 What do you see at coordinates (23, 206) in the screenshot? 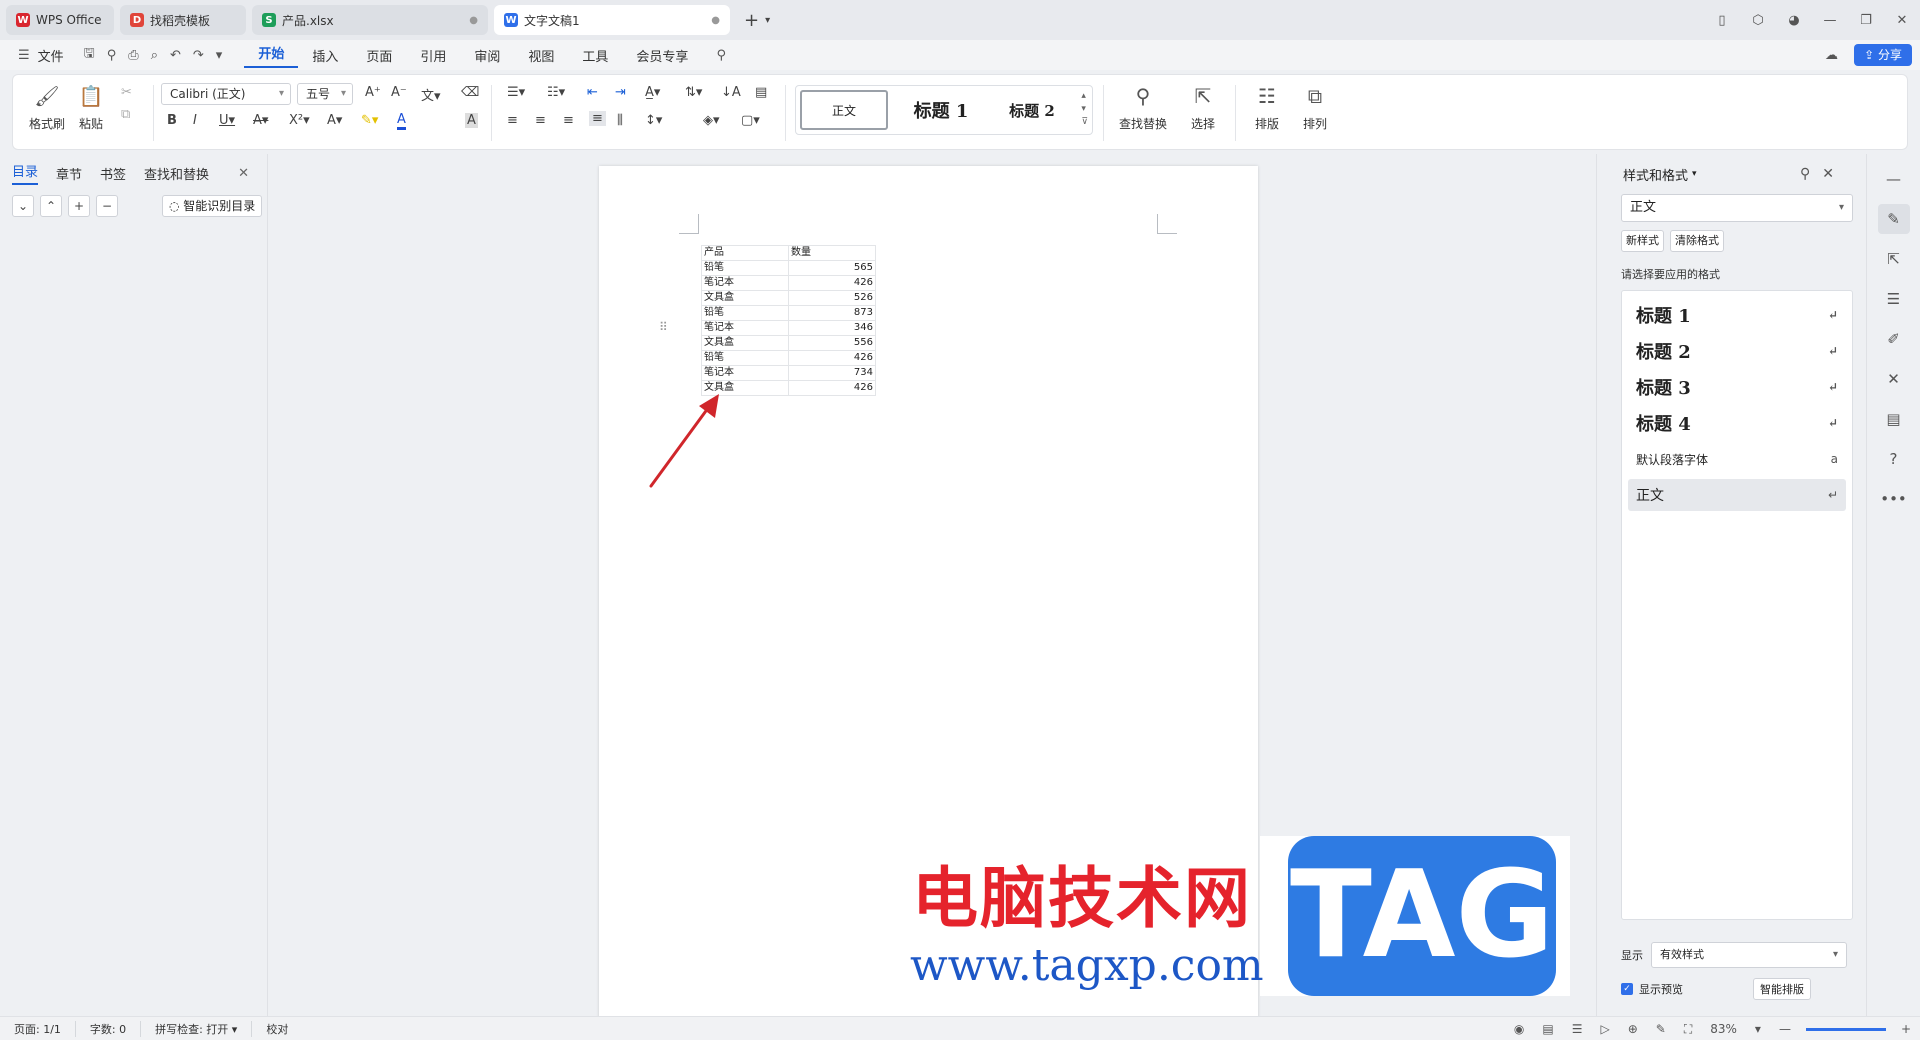
I see `chevron-down-icon: ⌄` at bounding box center [23, 206].